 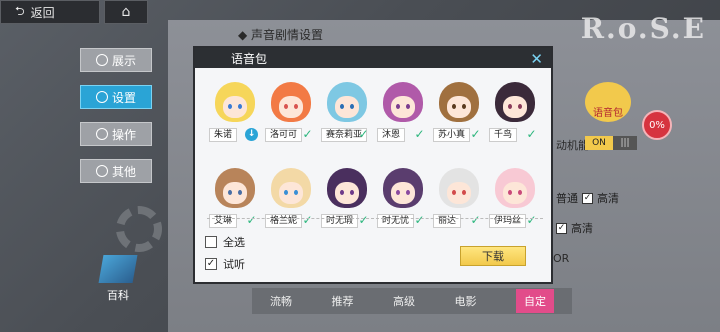 I want to click on character-card: 苏小真 ✓, so click(x=459, y=117).